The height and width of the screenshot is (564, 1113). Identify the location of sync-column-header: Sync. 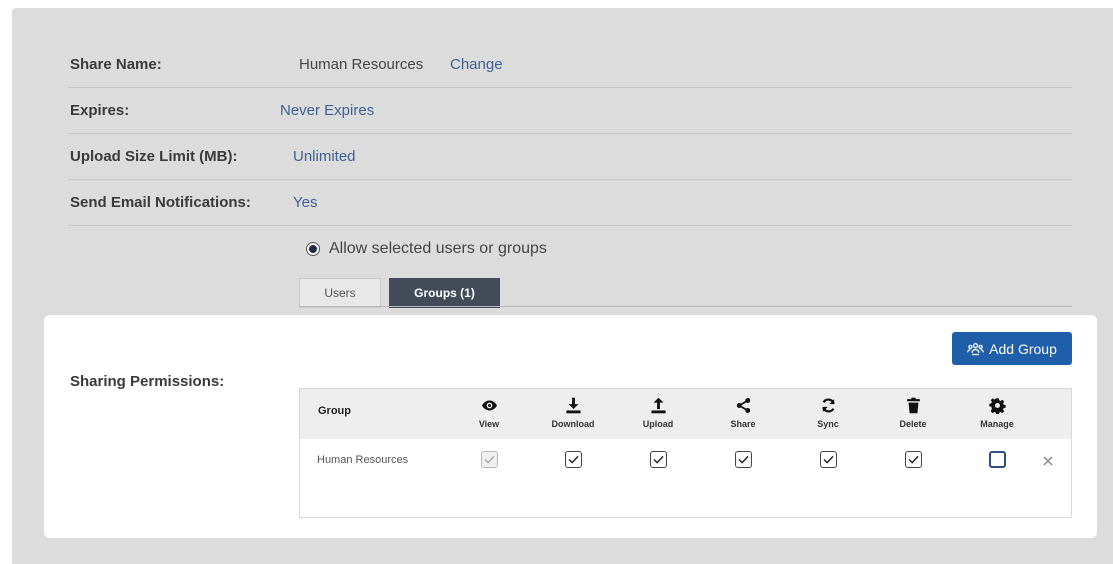
(828, 411).